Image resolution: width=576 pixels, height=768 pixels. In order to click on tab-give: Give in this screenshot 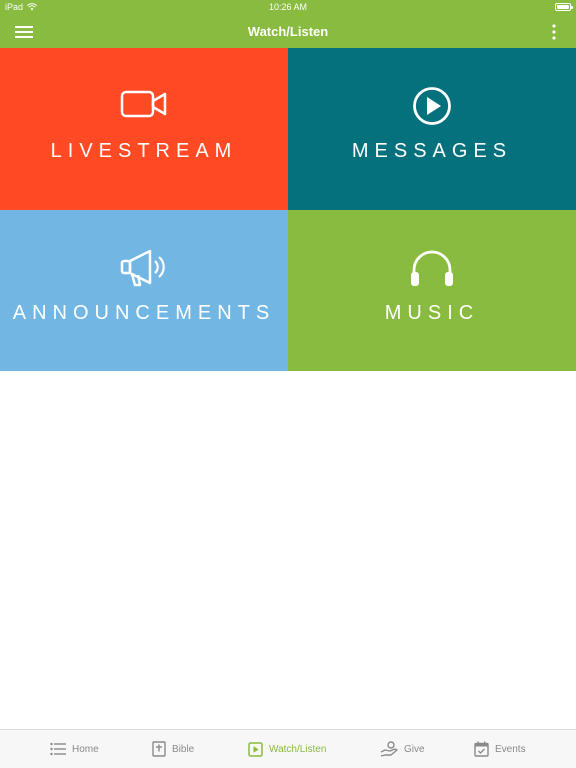, I will do `click(402, 749)`.